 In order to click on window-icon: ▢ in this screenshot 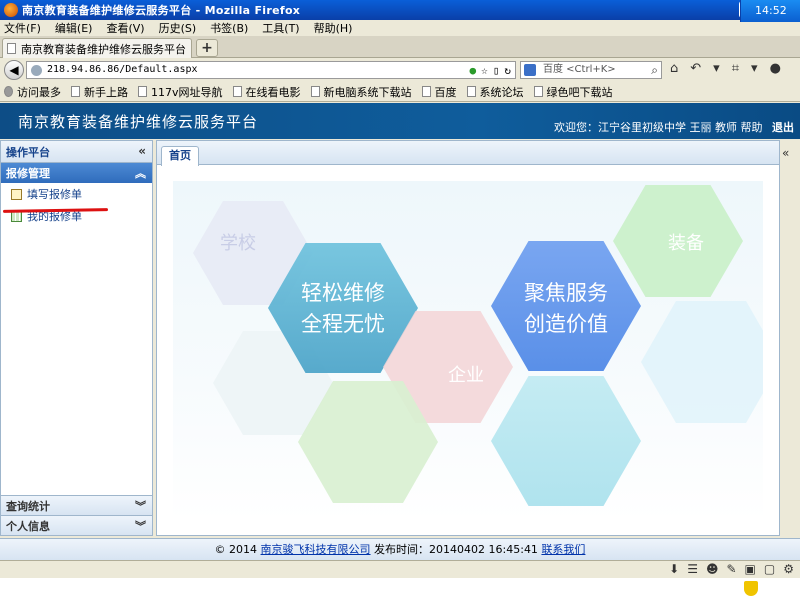, I will do `click(769, 569)`.